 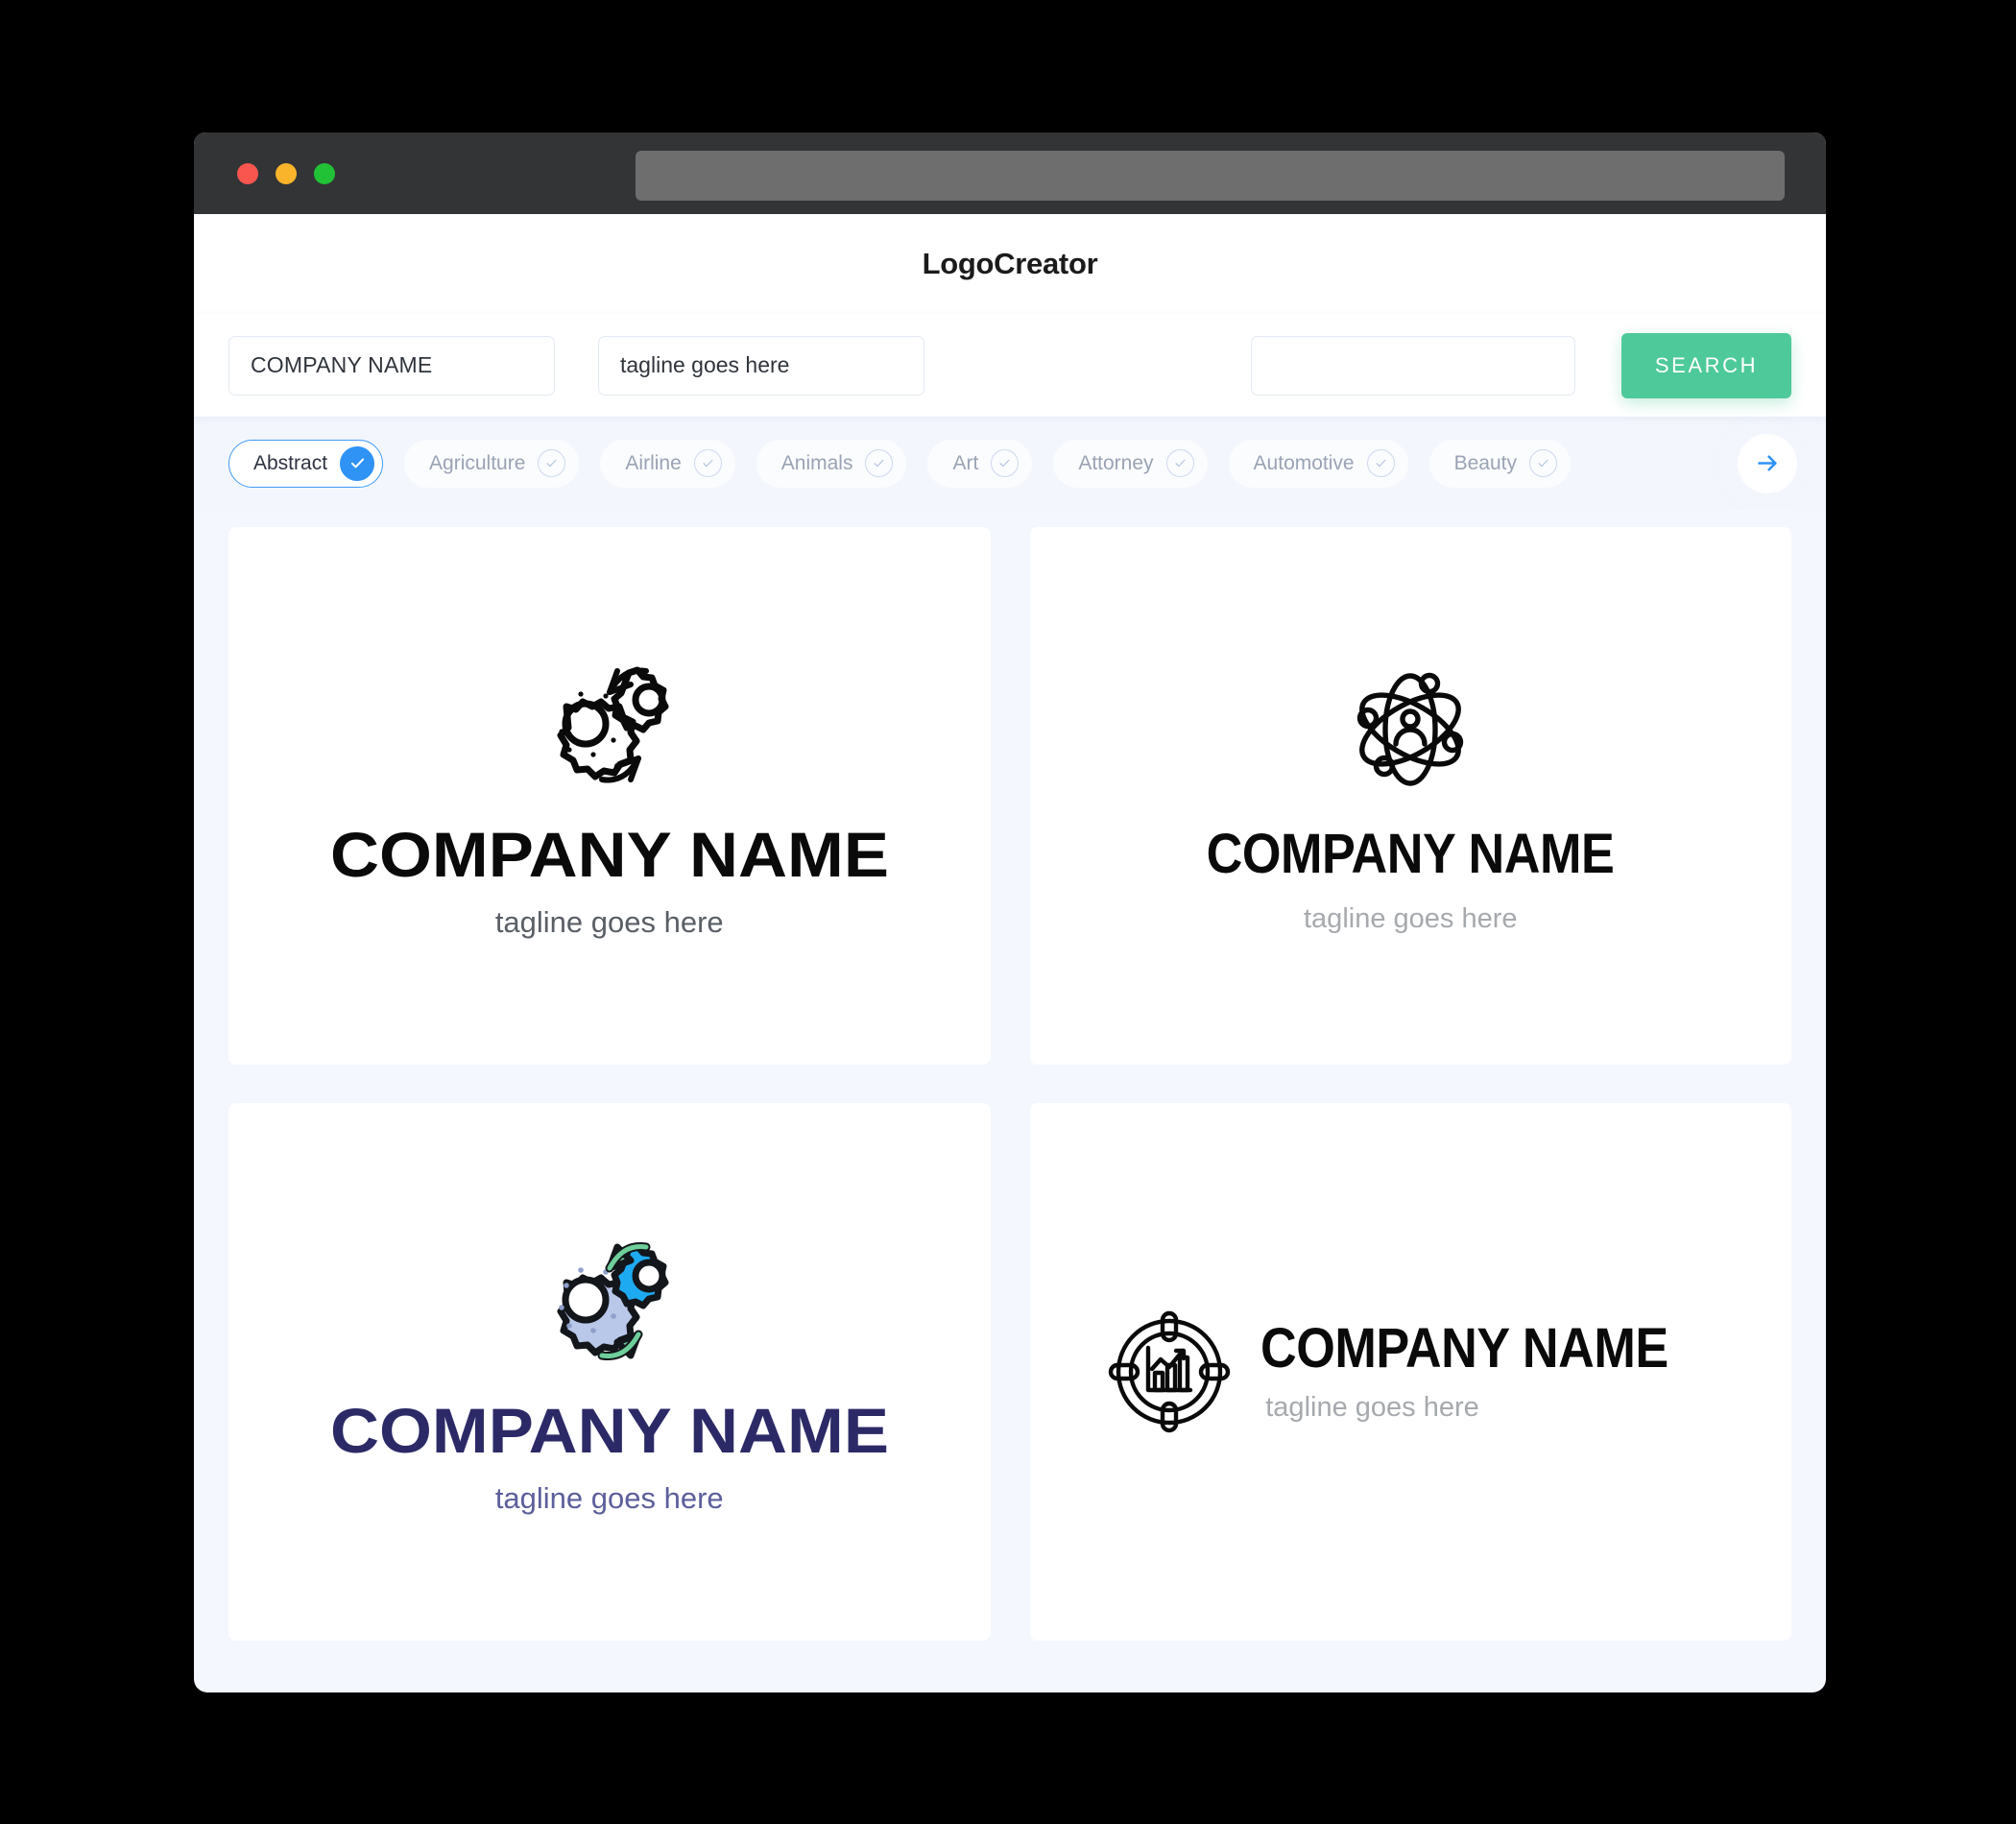 I want to click on category-chip-art: Art, so click(x=980, y=464).